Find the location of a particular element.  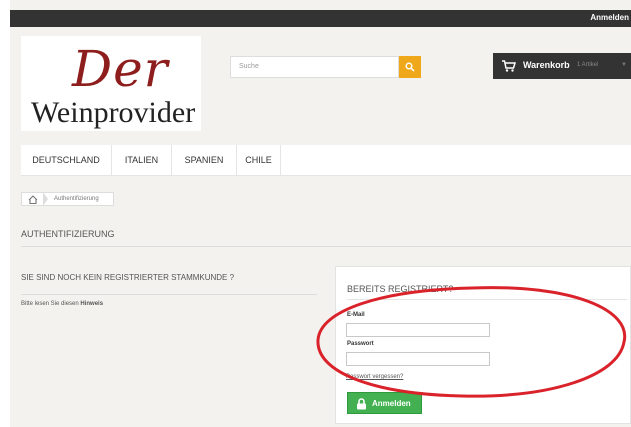

search-button is located at coordinates (410, 67).